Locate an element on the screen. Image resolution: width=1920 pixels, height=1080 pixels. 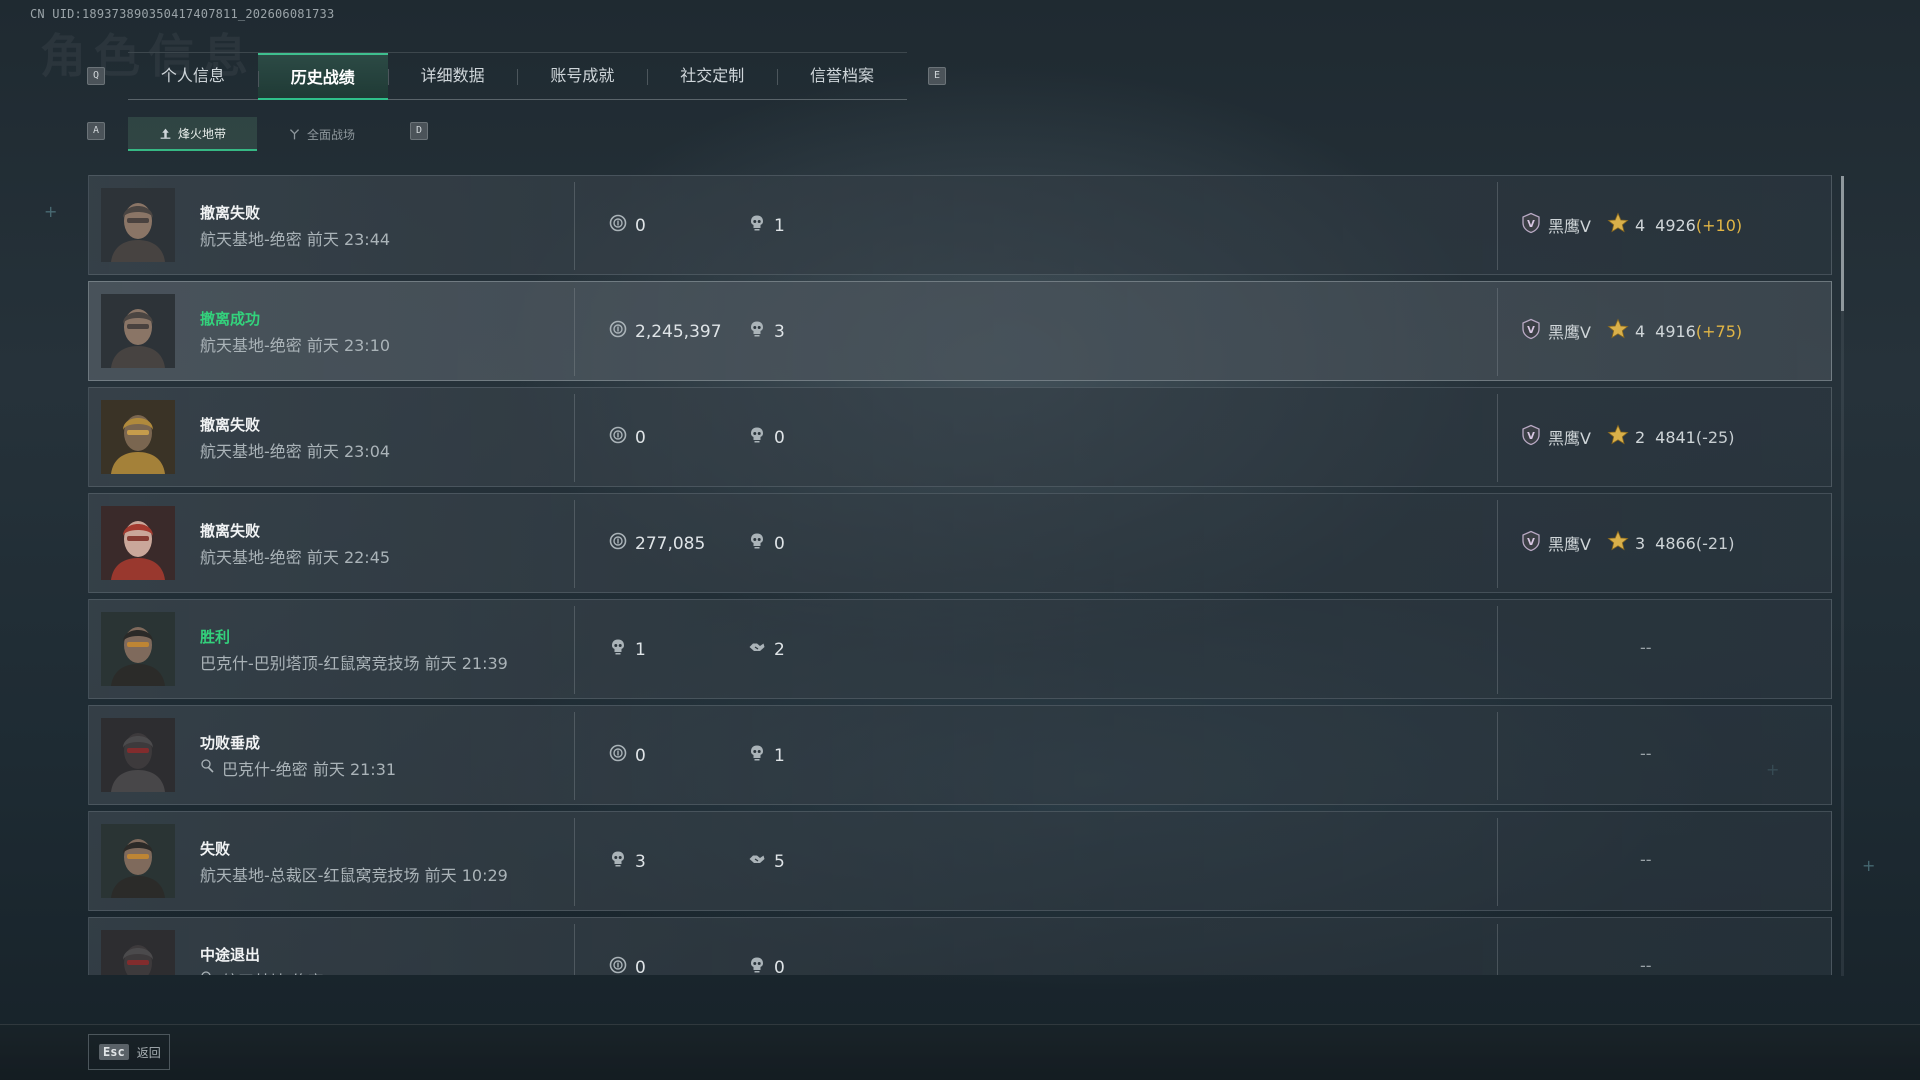
match-record-row: 胜利 巴克什-巴别塔顶-红鼠窝竞技场 前天 21:39 1 2 -- is located at coordinates (960, 649).